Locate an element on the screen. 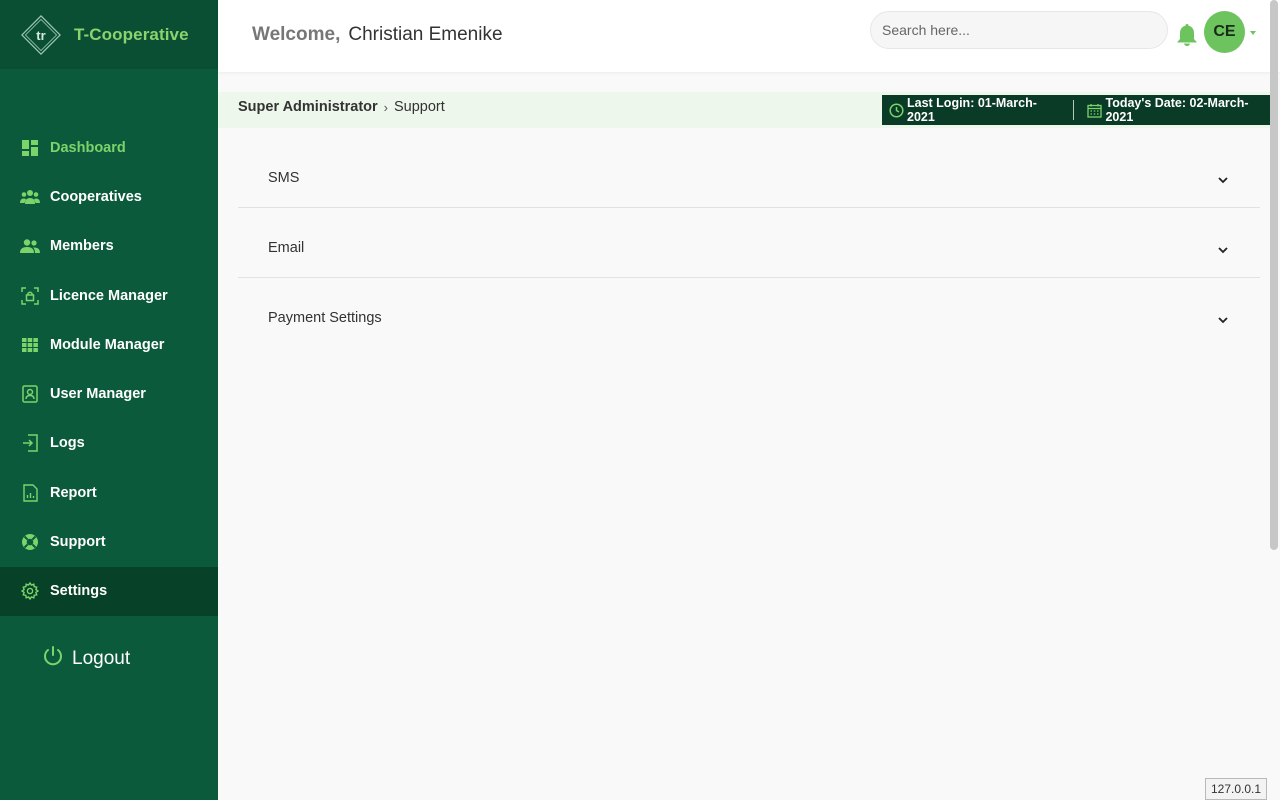 This screenshot has height=800, width=1280. breadcrumb-current: Support is located at coordinates (419, 107).